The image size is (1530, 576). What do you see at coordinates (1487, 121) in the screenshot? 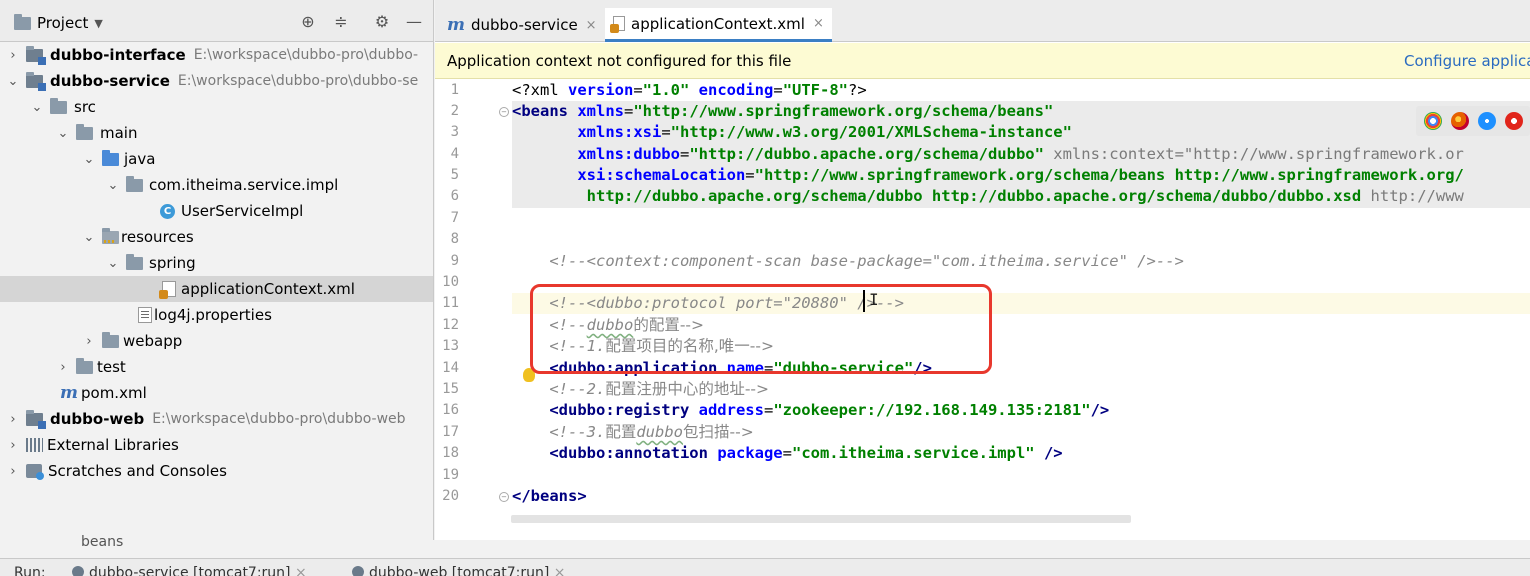
I see `safari-icon` at bounding box center [1487, 121].